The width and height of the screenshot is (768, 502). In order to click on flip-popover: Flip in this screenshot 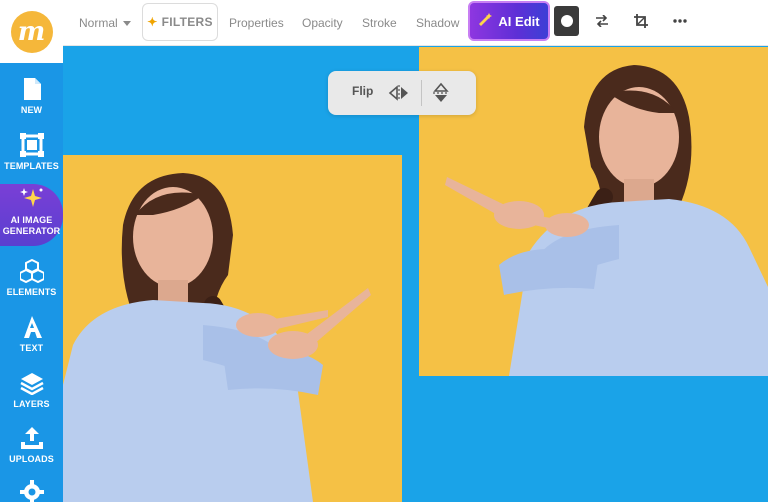, I will do `click(402, 93)`.